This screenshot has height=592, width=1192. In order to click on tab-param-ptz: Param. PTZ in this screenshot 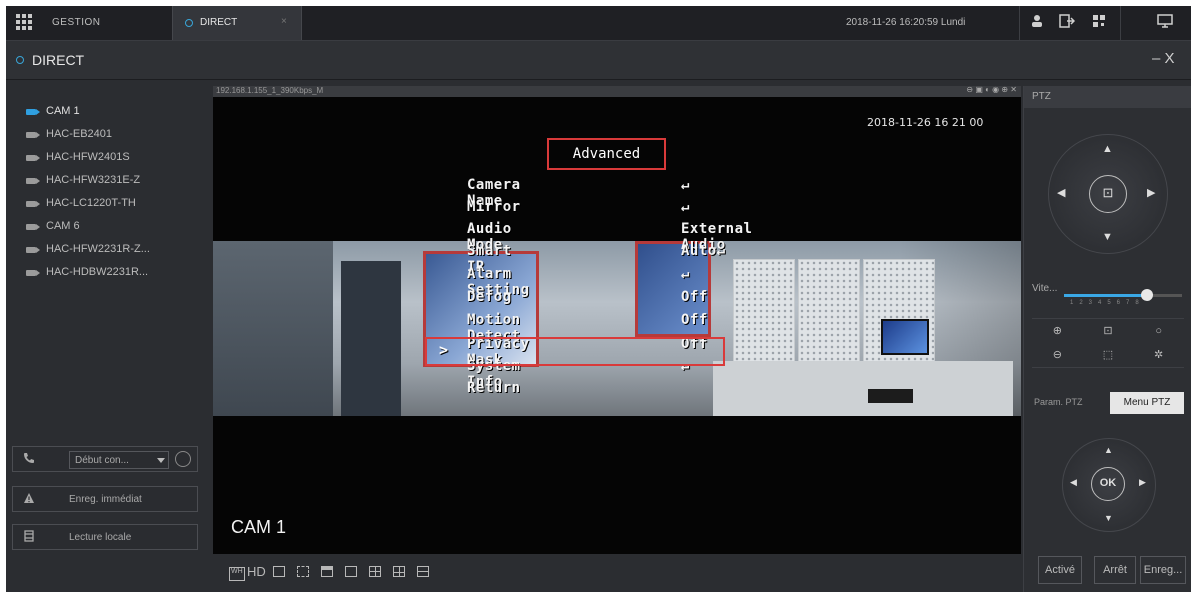, I will do `click(1058, 402)`.